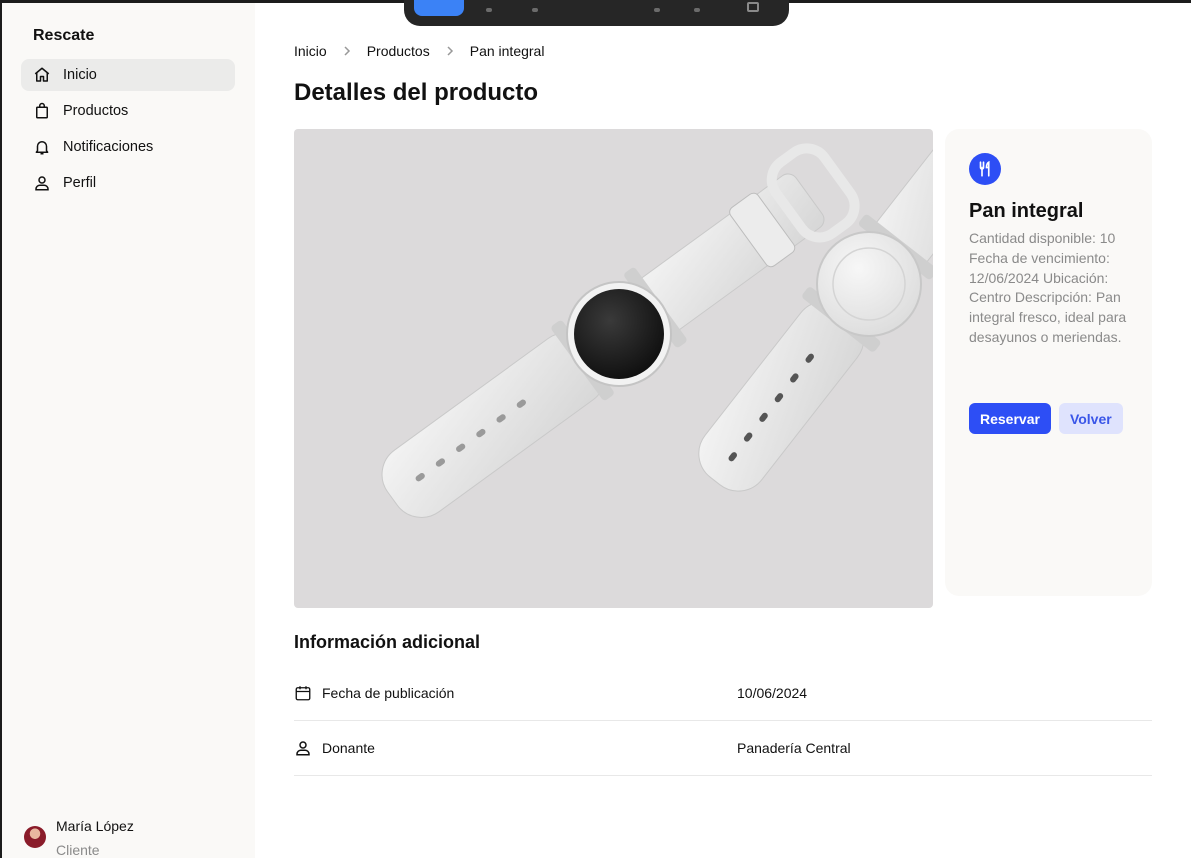 Image resolution: width=1191 pixels, height=858 pixels. Describe the element at coordinates (753, 7) in the screenshot. I see `toolbar-window-icon` at that location.